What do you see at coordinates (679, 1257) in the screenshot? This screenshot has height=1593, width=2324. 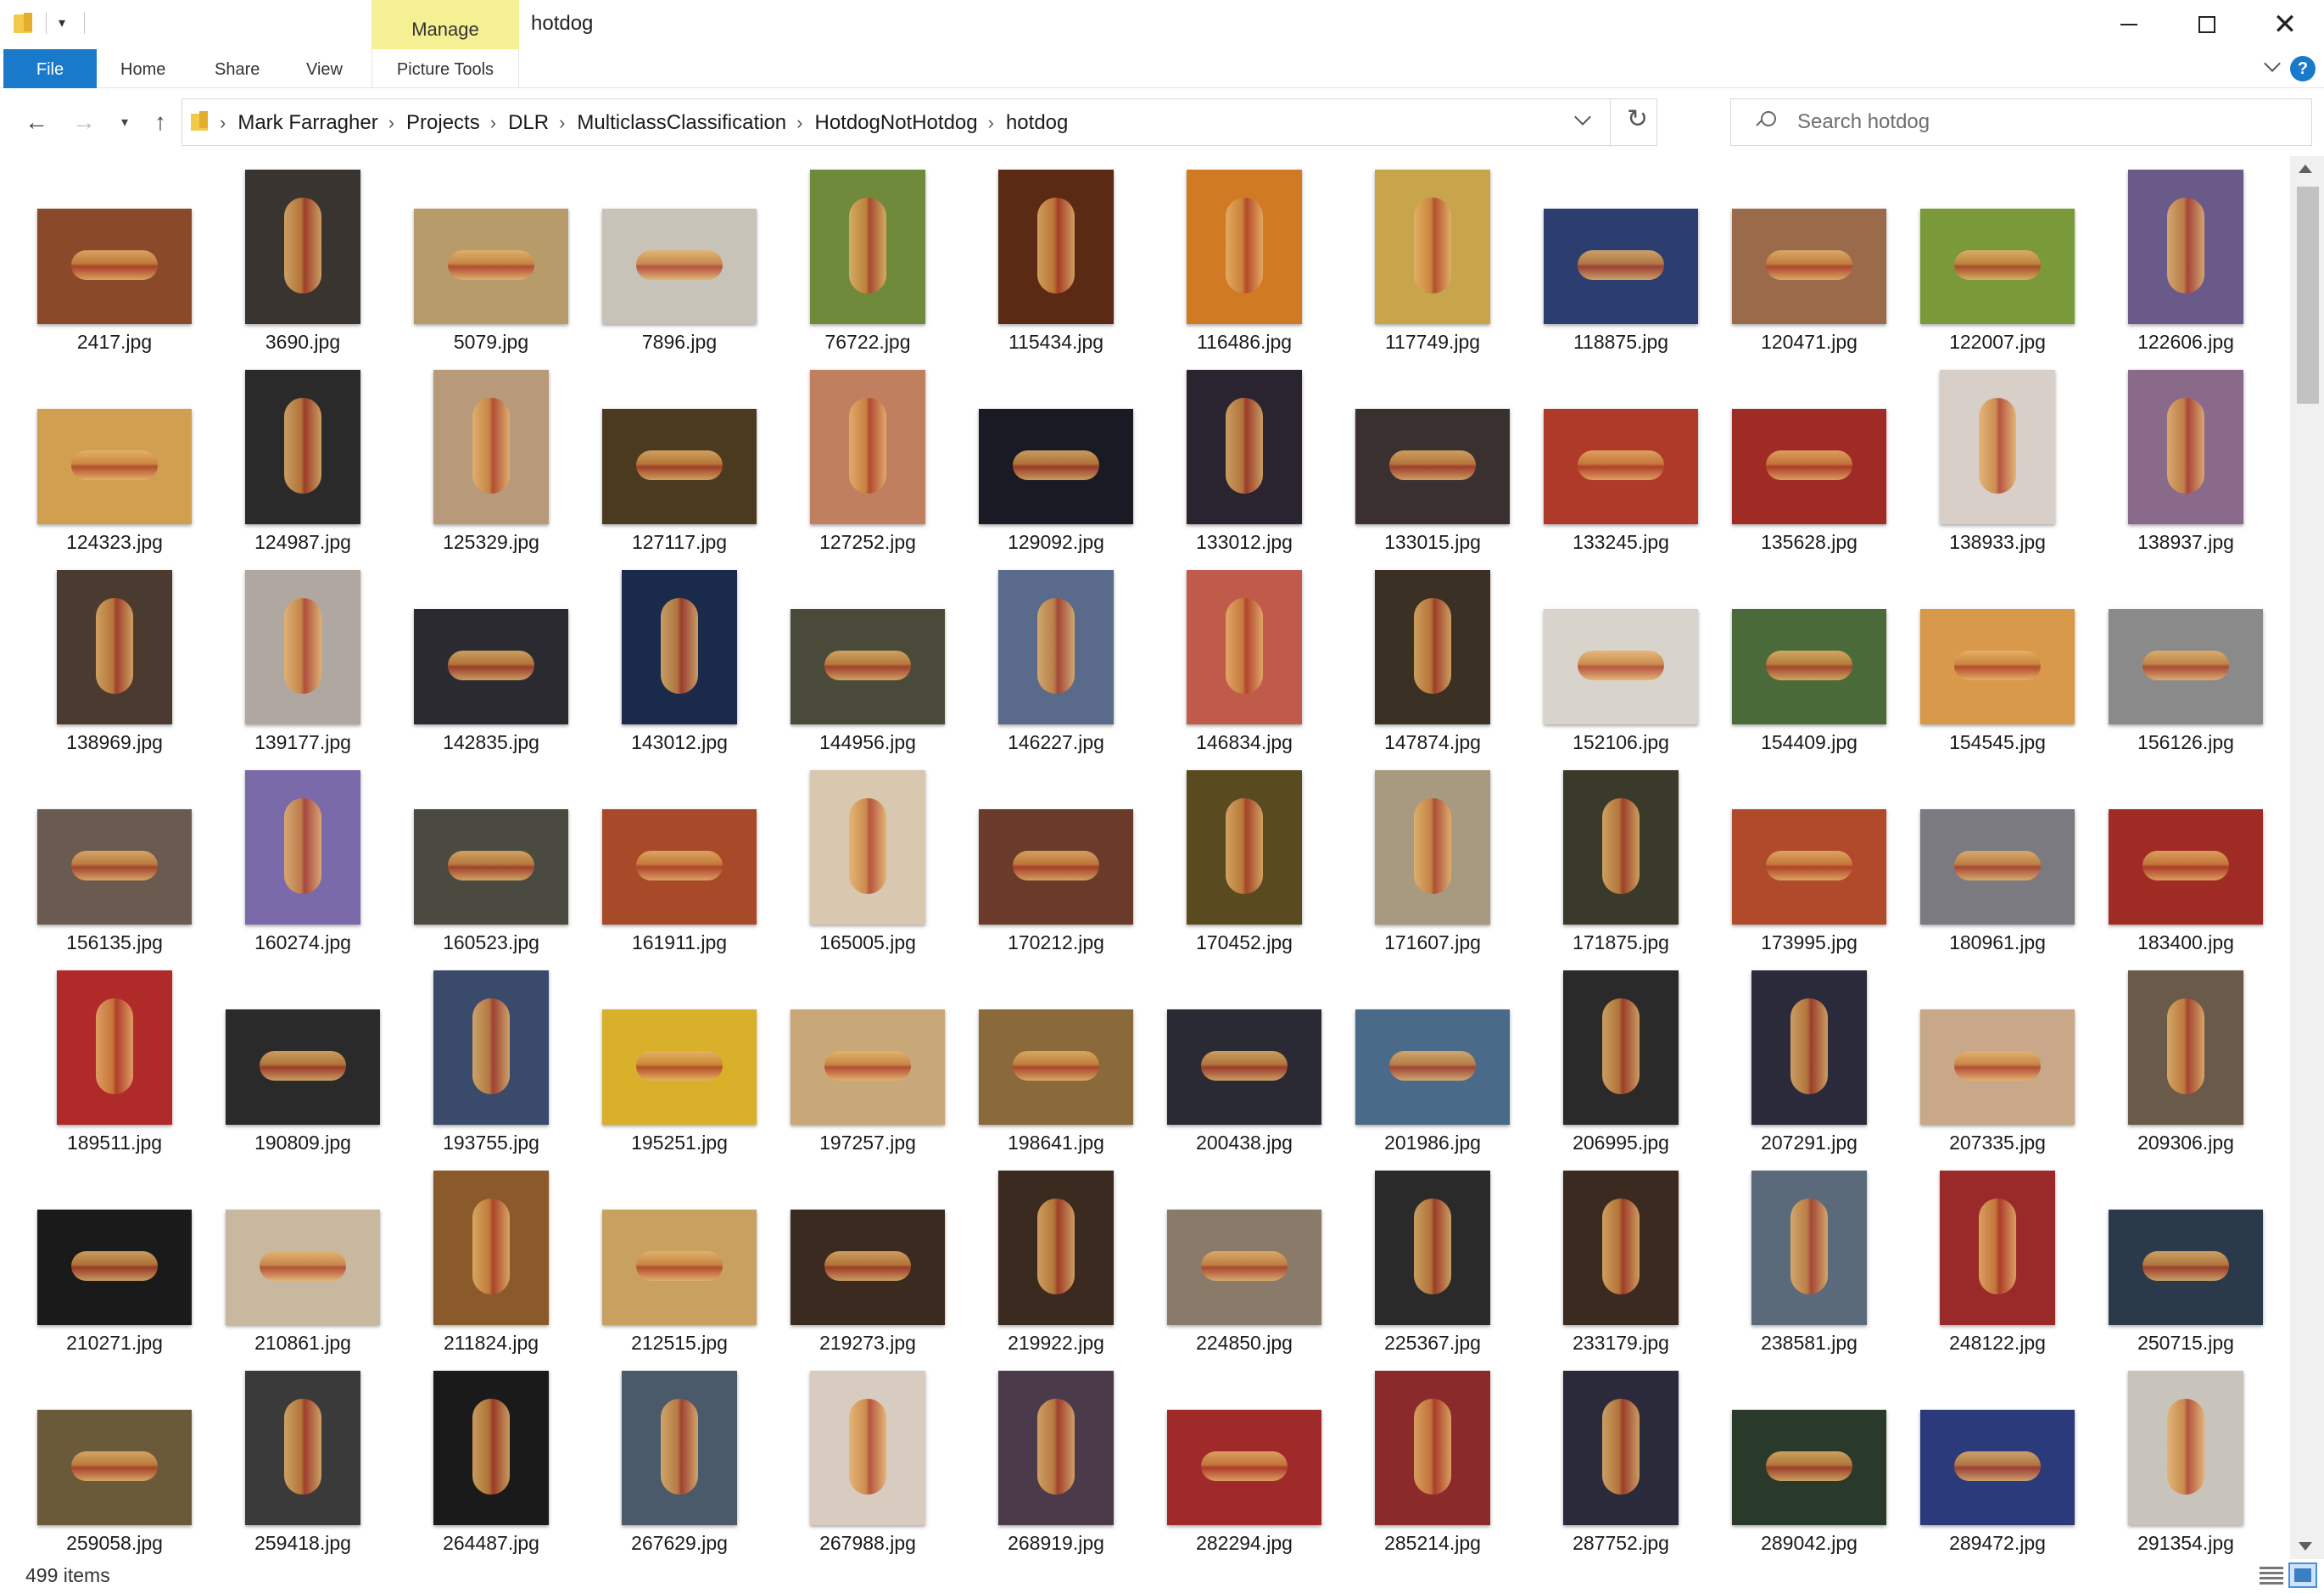 I see `file-item: 212515.jpg` at bounding box center [679, 1257].